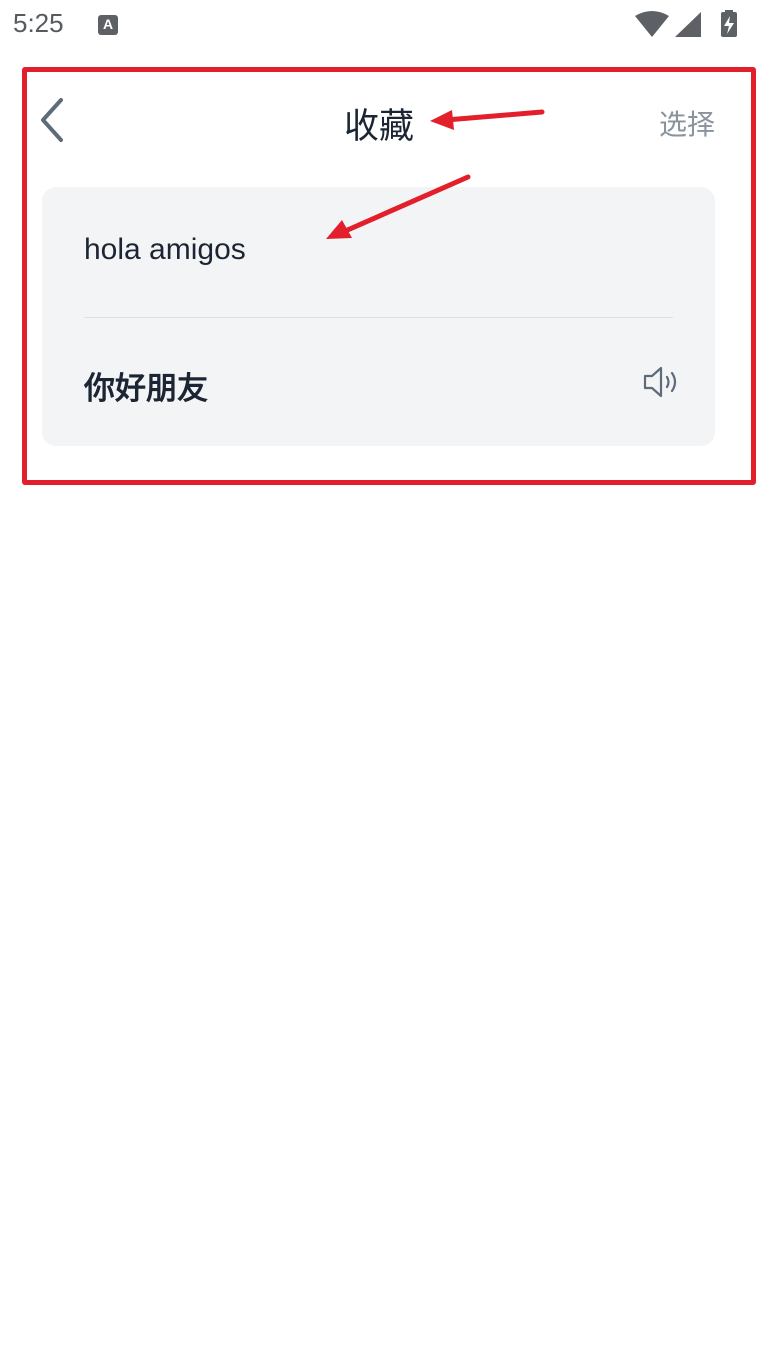 This screenshot has height=1345, width=757. What do you see at coordinates (108, 25) in the screenshot?
I see `app-notification-icon: A` at bounding box center [108, 25].